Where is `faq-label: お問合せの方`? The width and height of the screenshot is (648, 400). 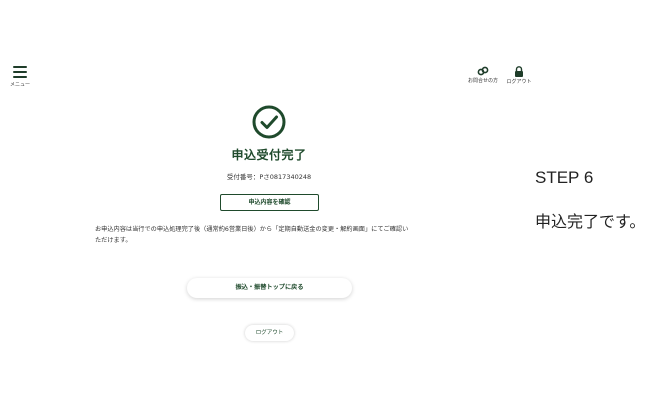
faq-label: お問合せの方 is located at coordinates (483, 81).